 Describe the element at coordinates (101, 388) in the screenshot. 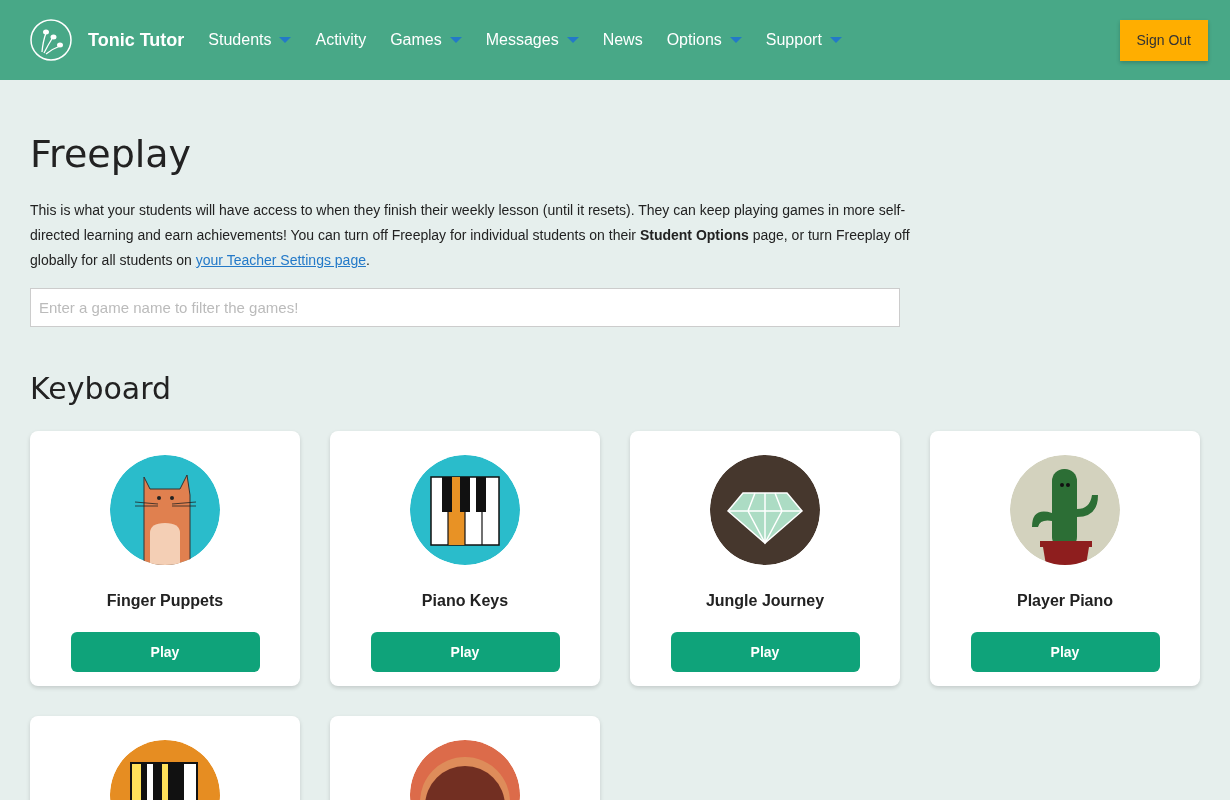

I see `section-title: Keyboard` at that location.